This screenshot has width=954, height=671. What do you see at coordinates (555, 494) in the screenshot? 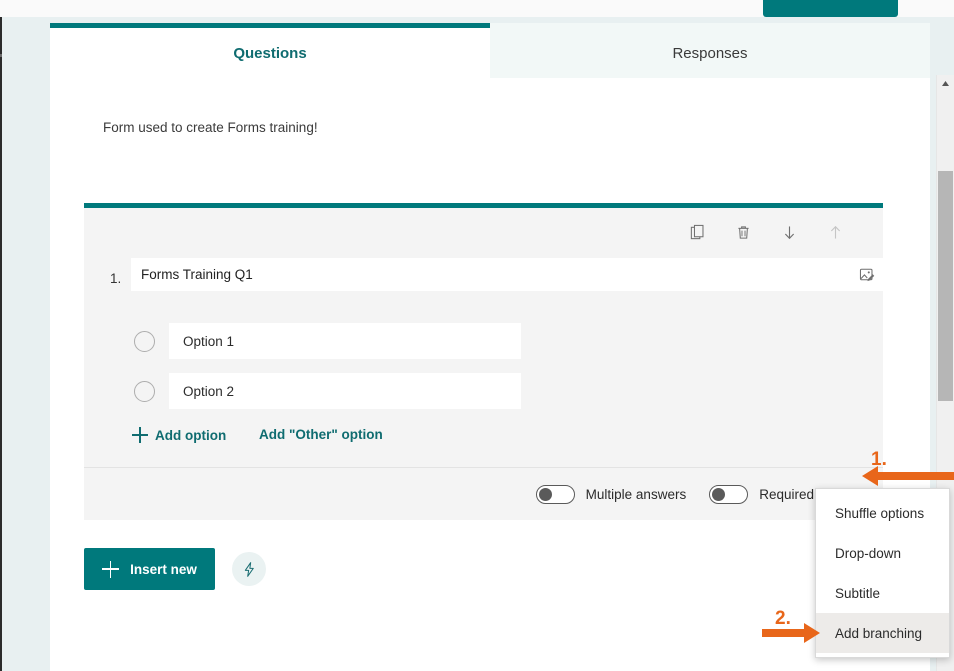
I see `multiple-answers-toggle` at bounding box center [555, 494].